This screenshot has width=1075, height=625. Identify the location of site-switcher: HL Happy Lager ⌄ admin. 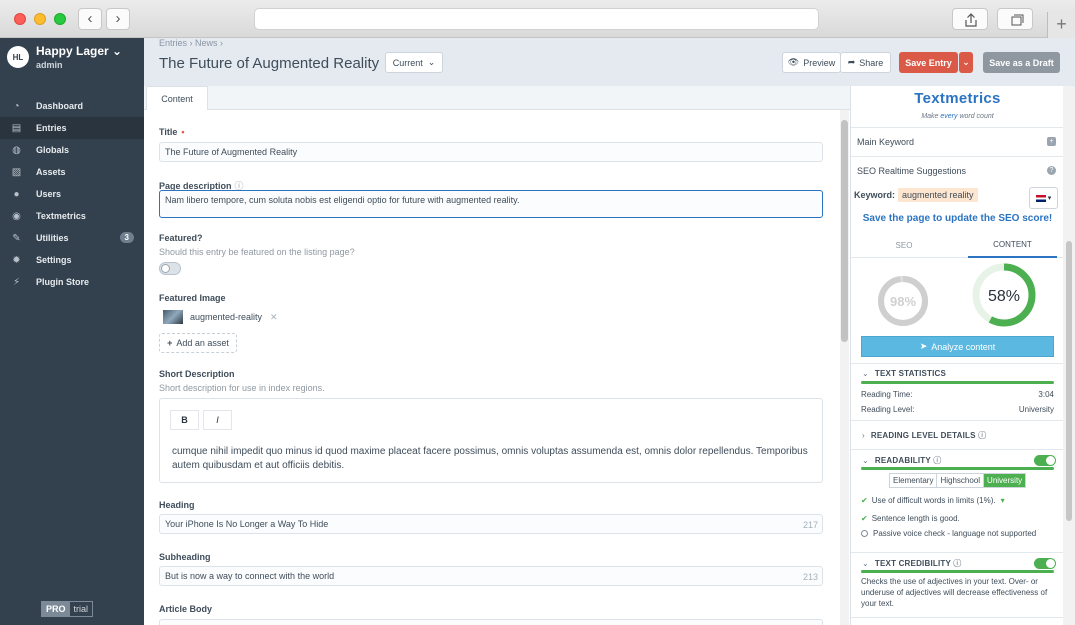
(64, 57).